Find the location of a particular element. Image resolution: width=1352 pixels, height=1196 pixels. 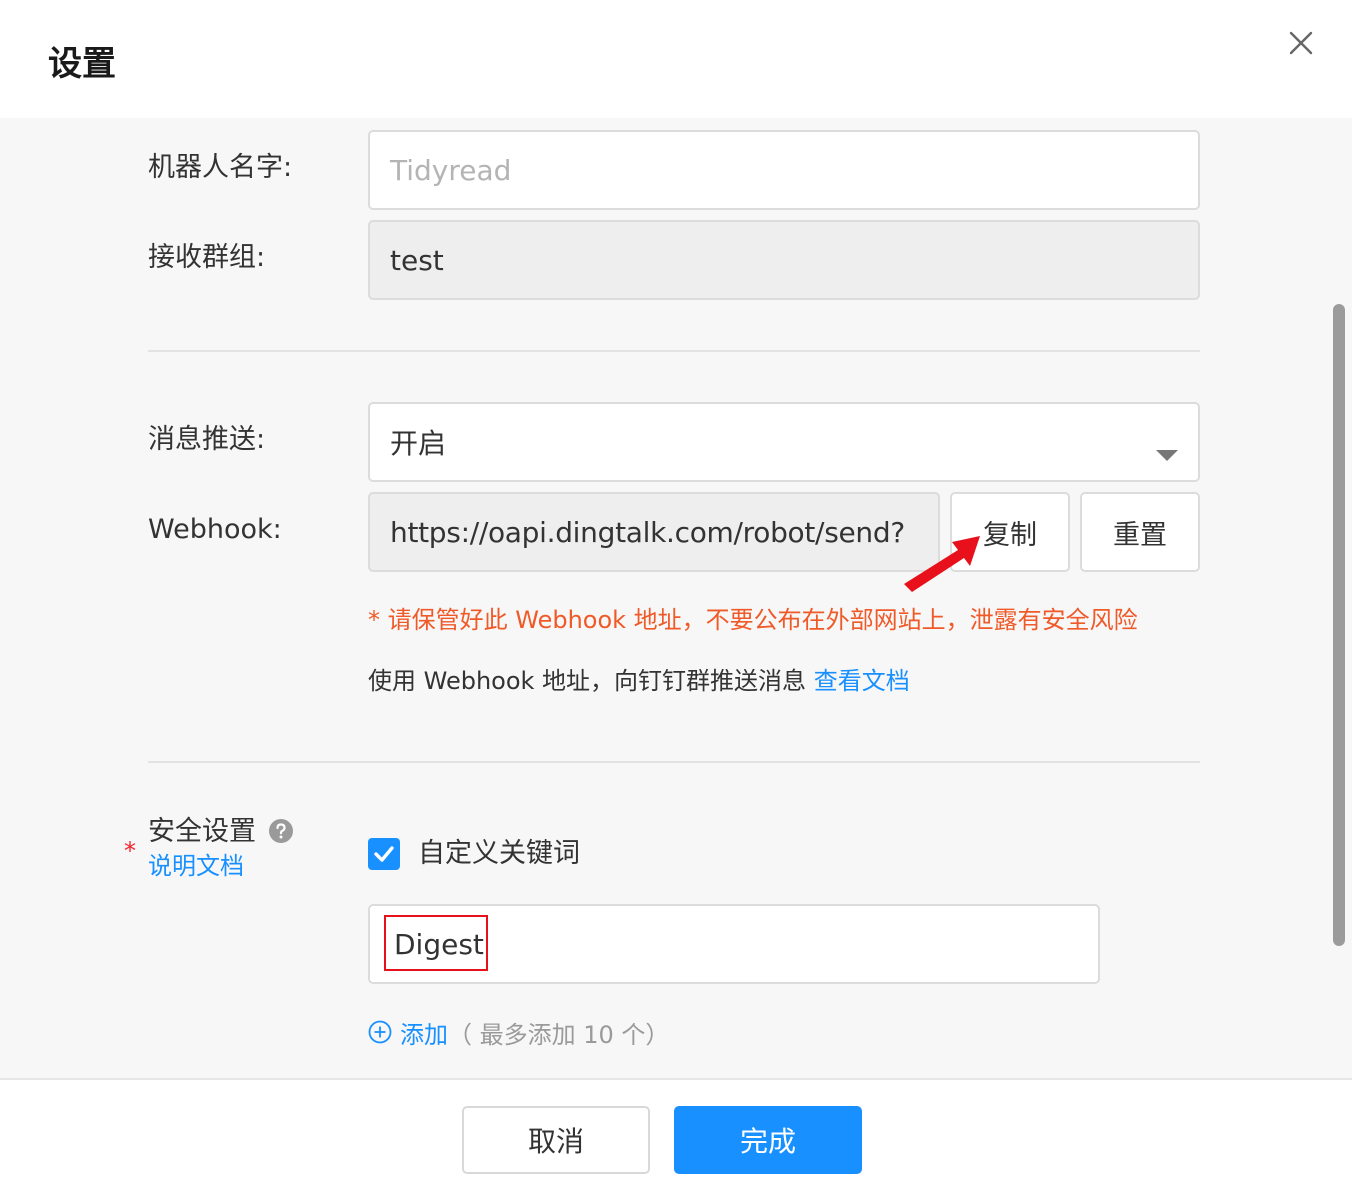

question-circle-icon is located at coordinates (281, 831).